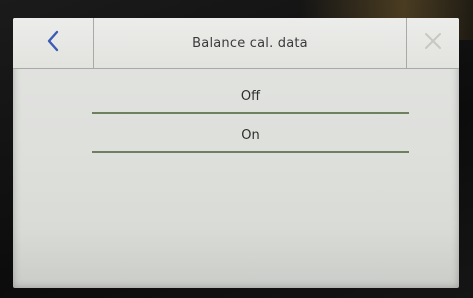 The image size is (473, 298). What do you see at coordinates (250, 43) in the screenshot?
I see `page-title: Balance cal. data` at bounding box center [250, 43].